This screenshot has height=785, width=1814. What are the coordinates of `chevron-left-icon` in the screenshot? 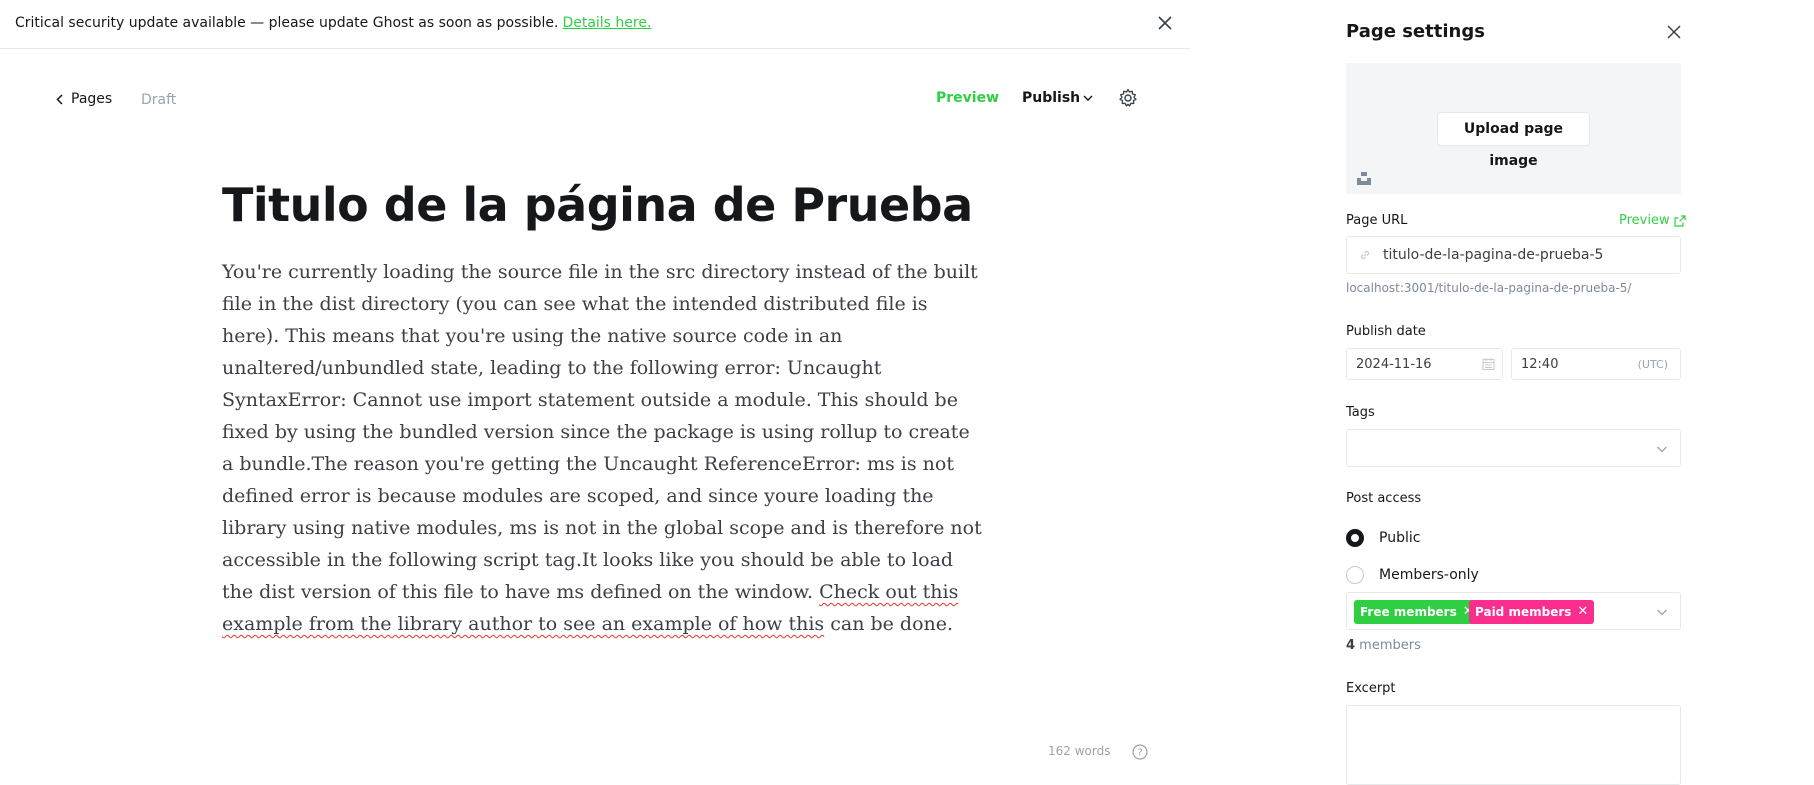 It's located at (59, 99).